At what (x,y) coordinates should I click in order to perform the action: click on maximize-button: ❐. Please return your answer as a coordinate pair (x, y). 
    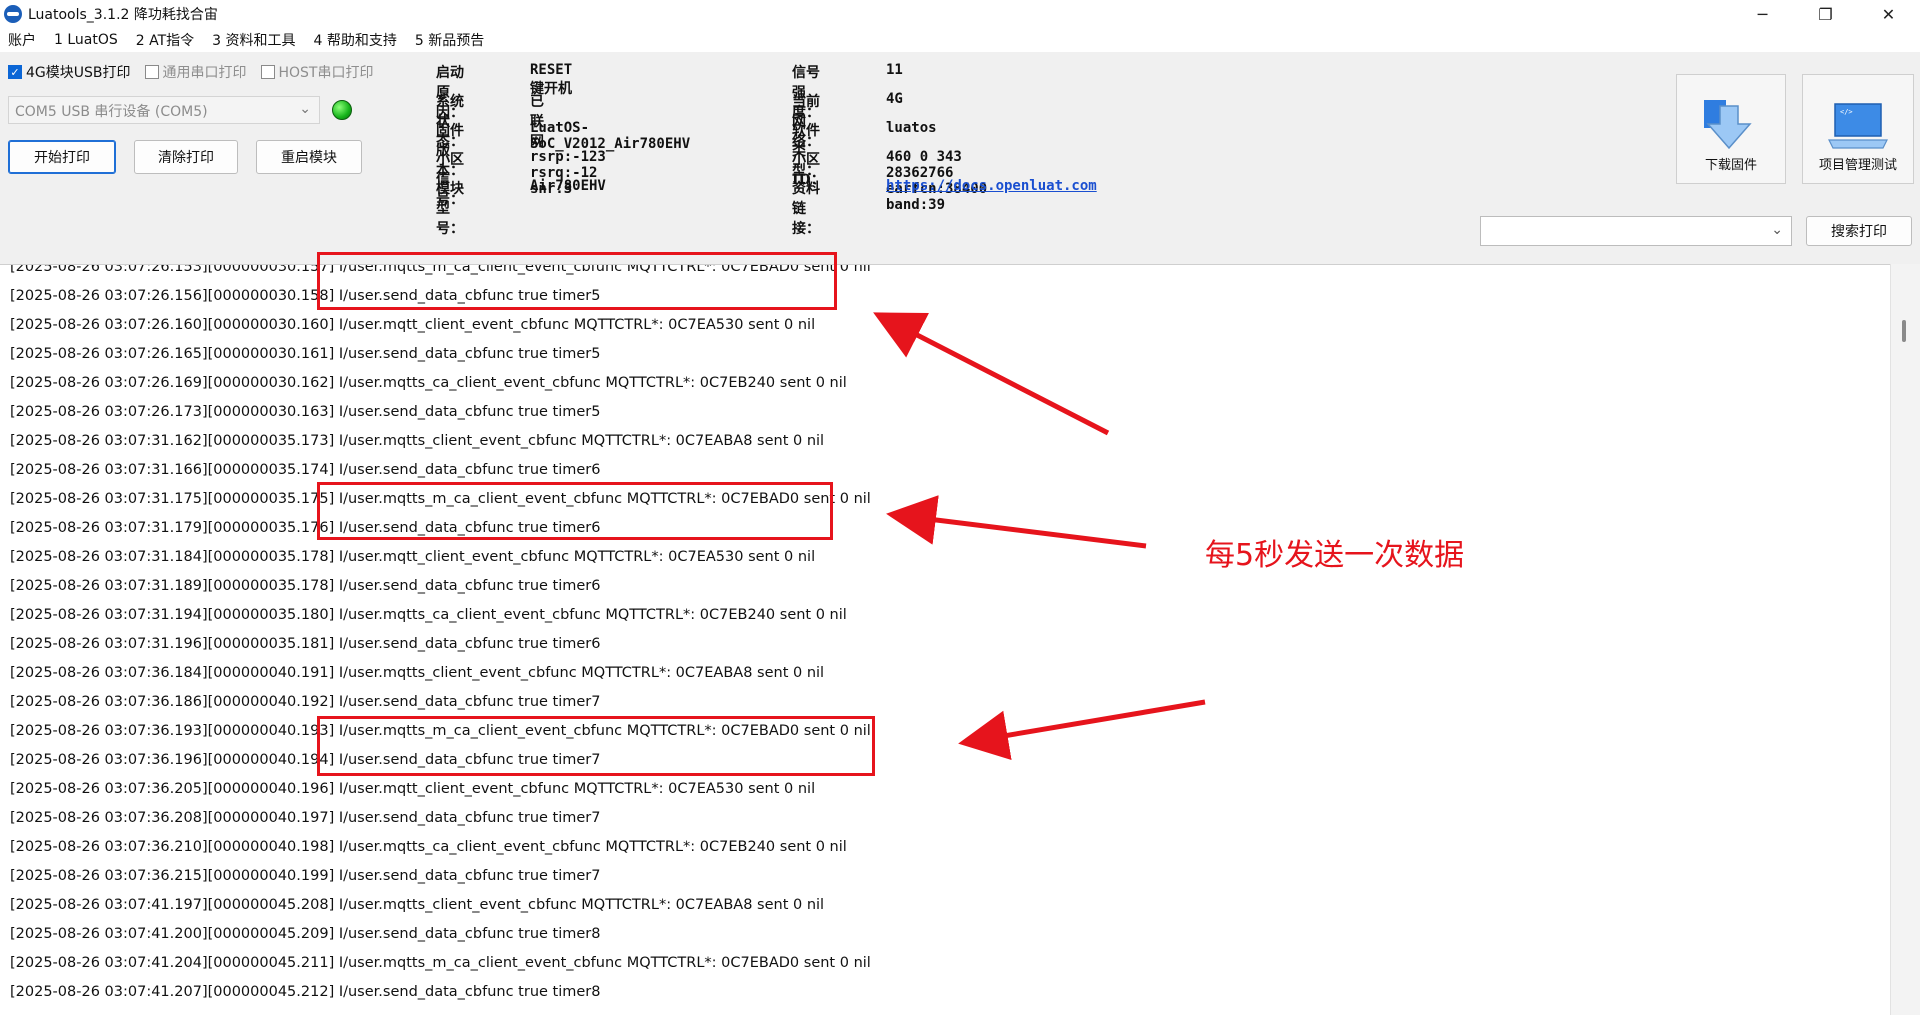
    Looking at the image, I should click on (1825, 14).